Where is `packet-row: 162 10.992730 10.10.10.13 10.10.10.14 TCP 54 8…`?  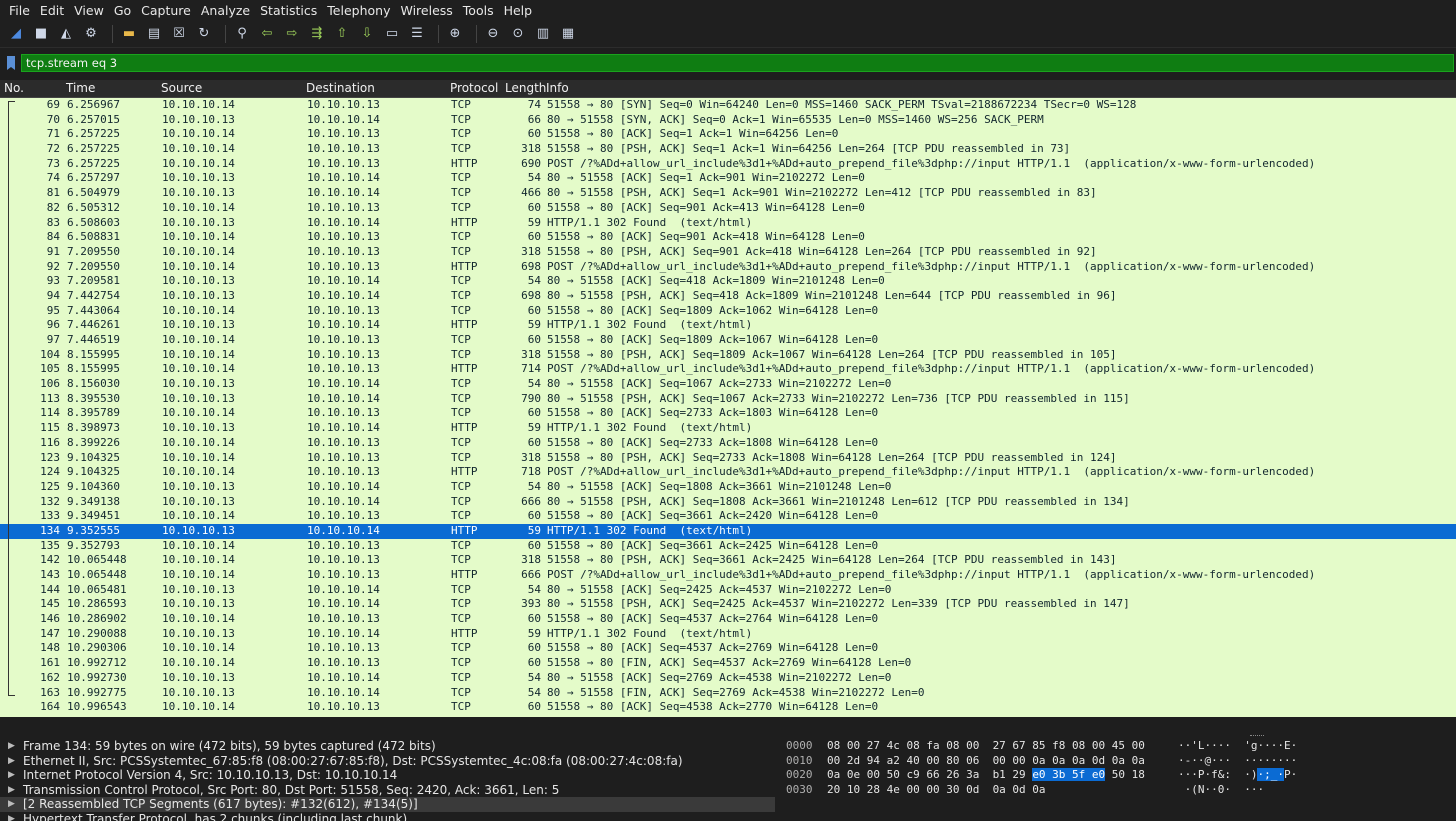 packet-row: 162 10.992730 10.10.10.13 10.10.10.14 TCP 54 8… is located at coordinates (728, 678).